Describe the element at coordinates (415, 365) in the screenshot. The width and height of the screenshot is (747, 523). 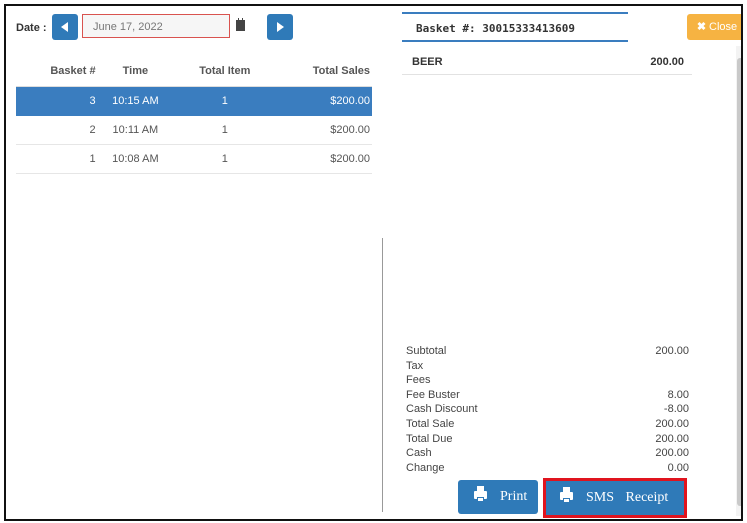
I see `summary-label: Tax` at that location.